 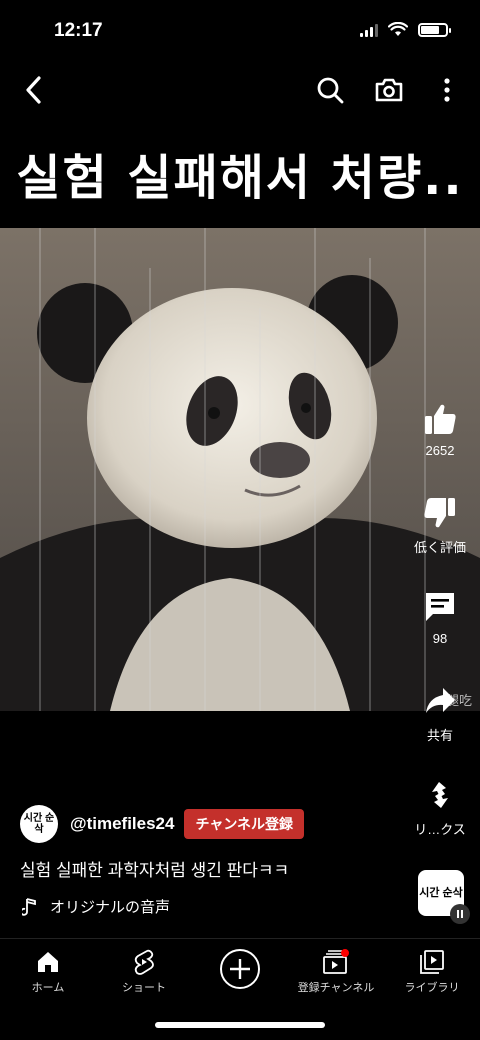 I want to click on nav-create, so click(x=240, y=969).